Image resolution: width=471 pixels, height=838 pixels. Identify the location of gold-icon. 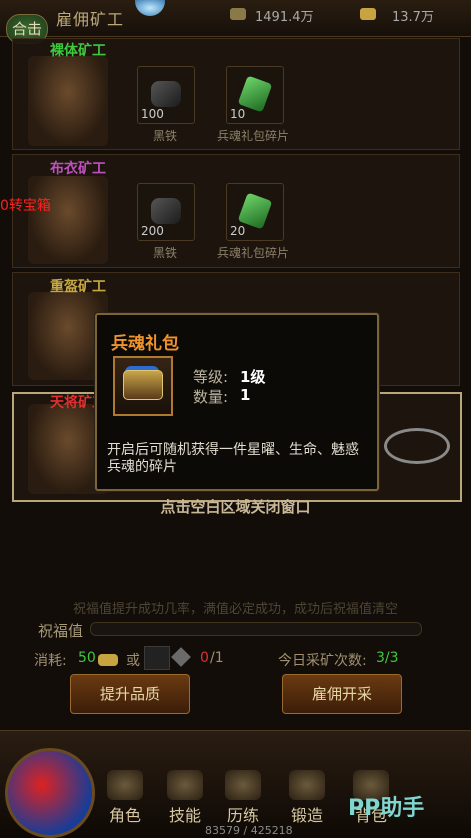
(368, 14).